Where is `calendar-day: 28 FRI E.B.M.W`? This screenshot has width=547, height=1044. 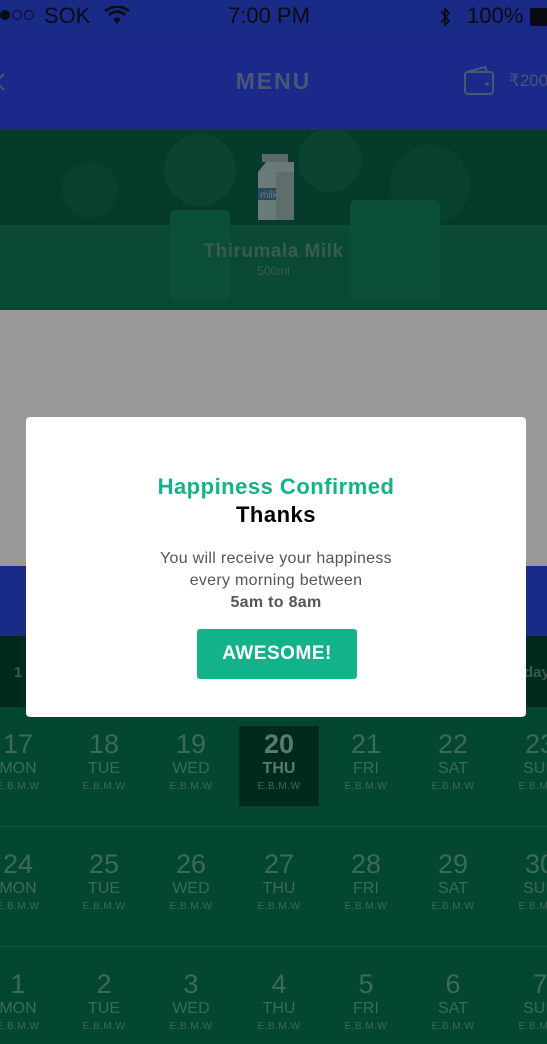
calendar-day: 28 FRI E.B.M.W is located at coordinates (366, 886).